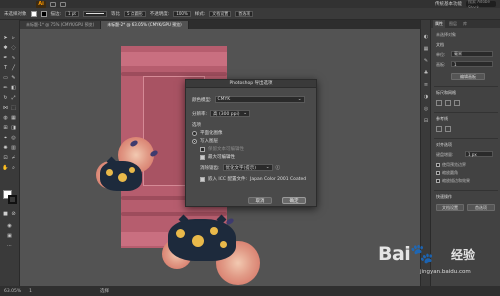 The height and width of the screenshot is (296, 500). Describe the element at coordinates (13, 67) in the screenshot. I see `line-tool-icon: ╱` at that location.